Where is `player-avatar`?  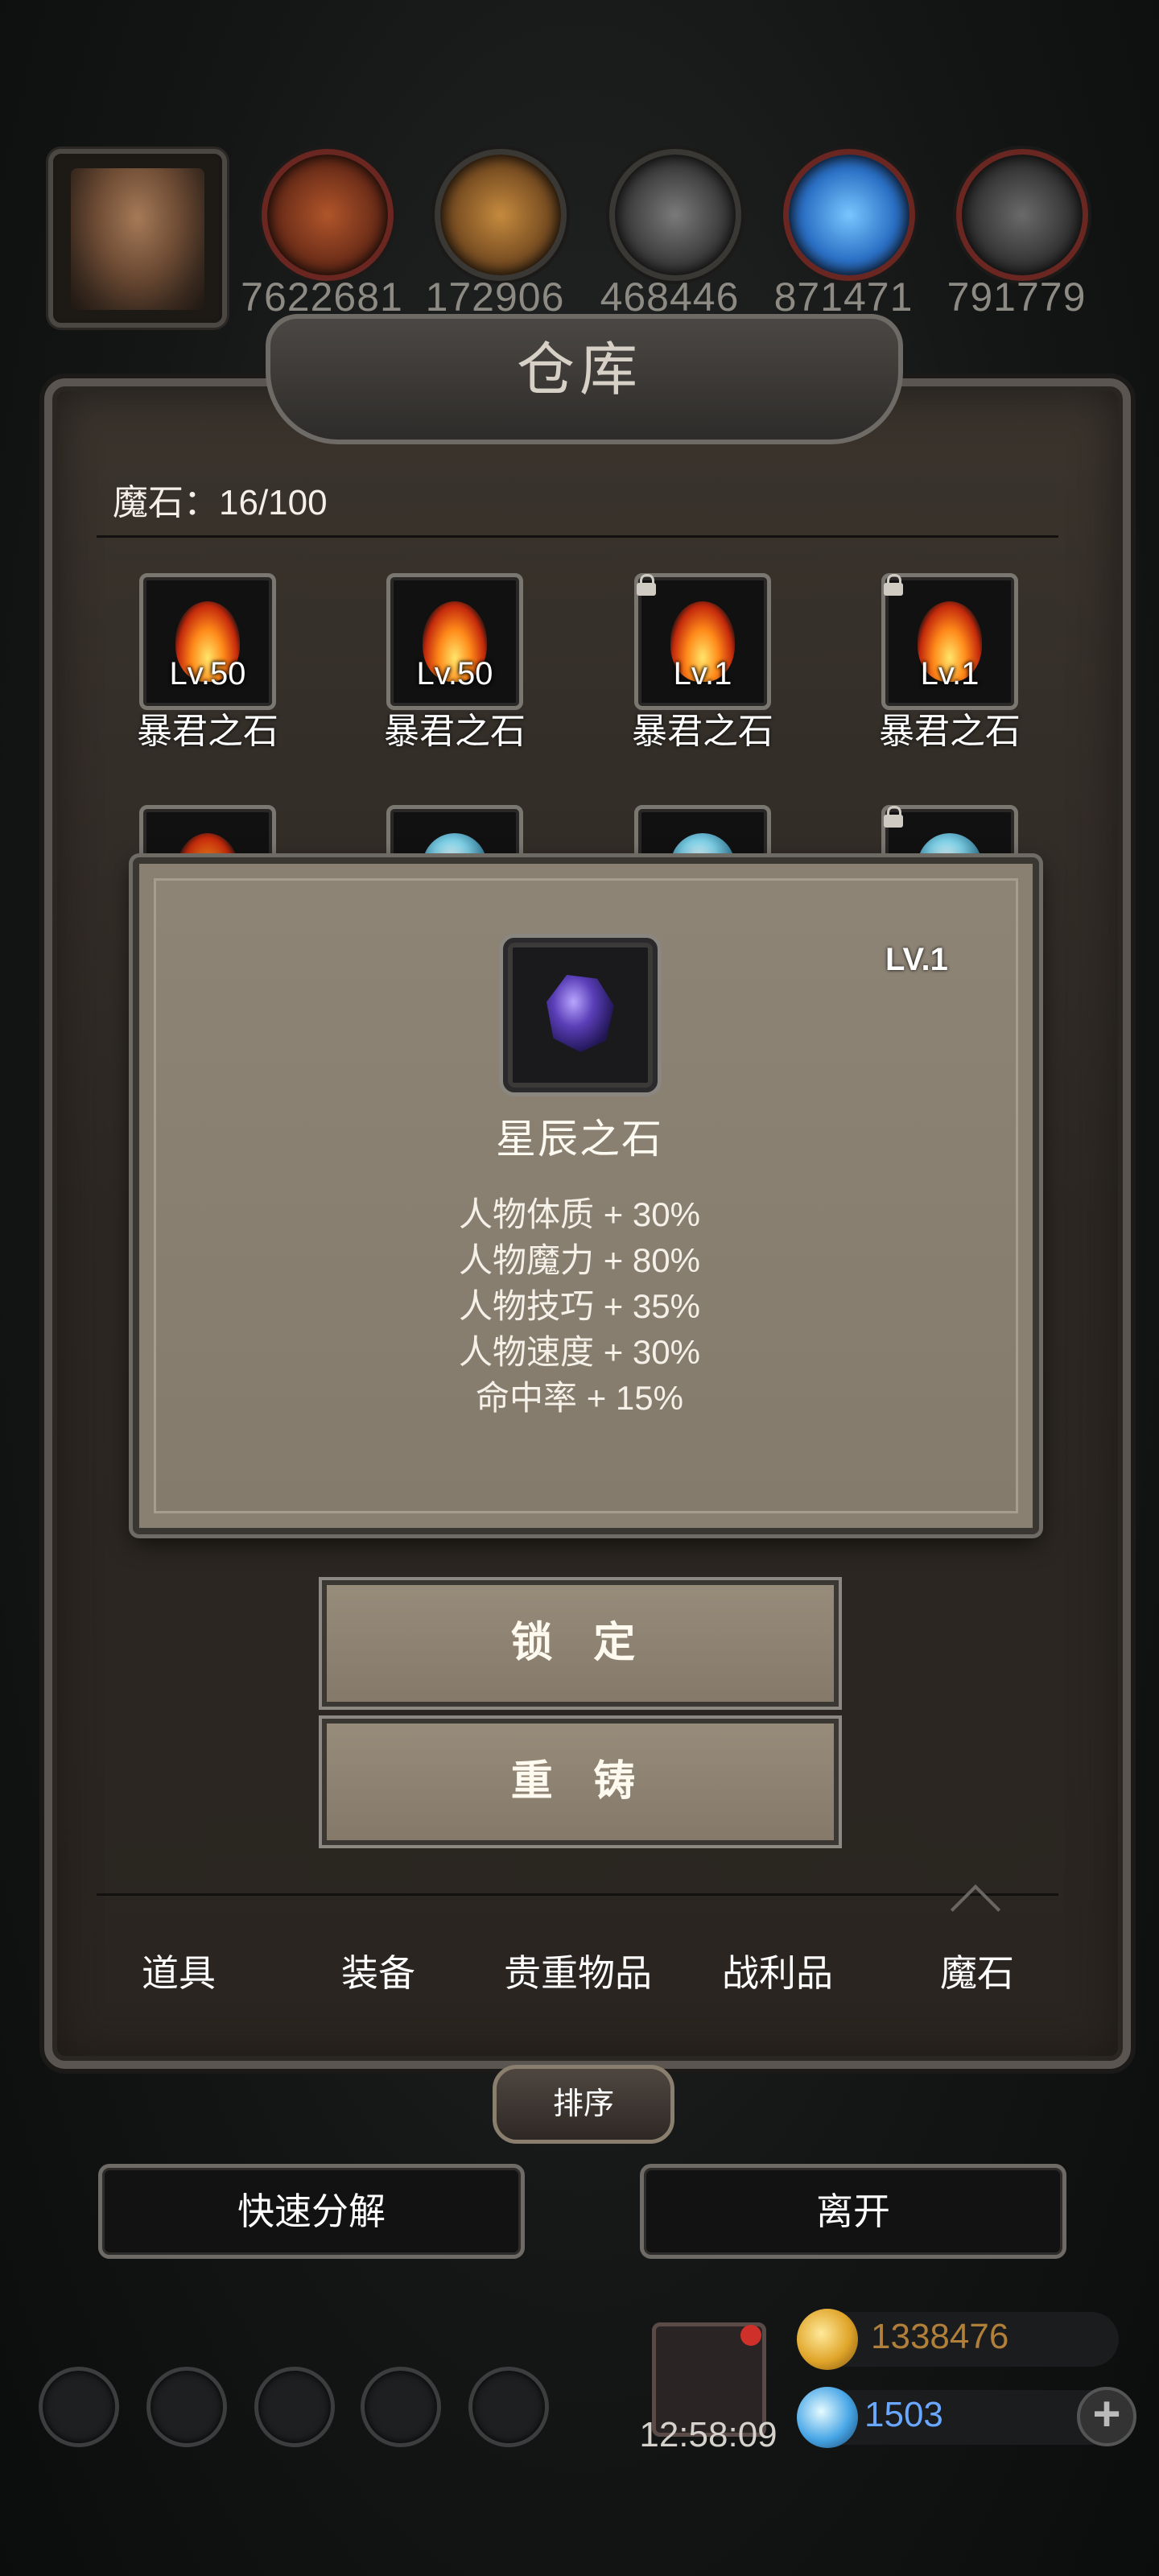 player-avatar is located at coordinates (137, 238).